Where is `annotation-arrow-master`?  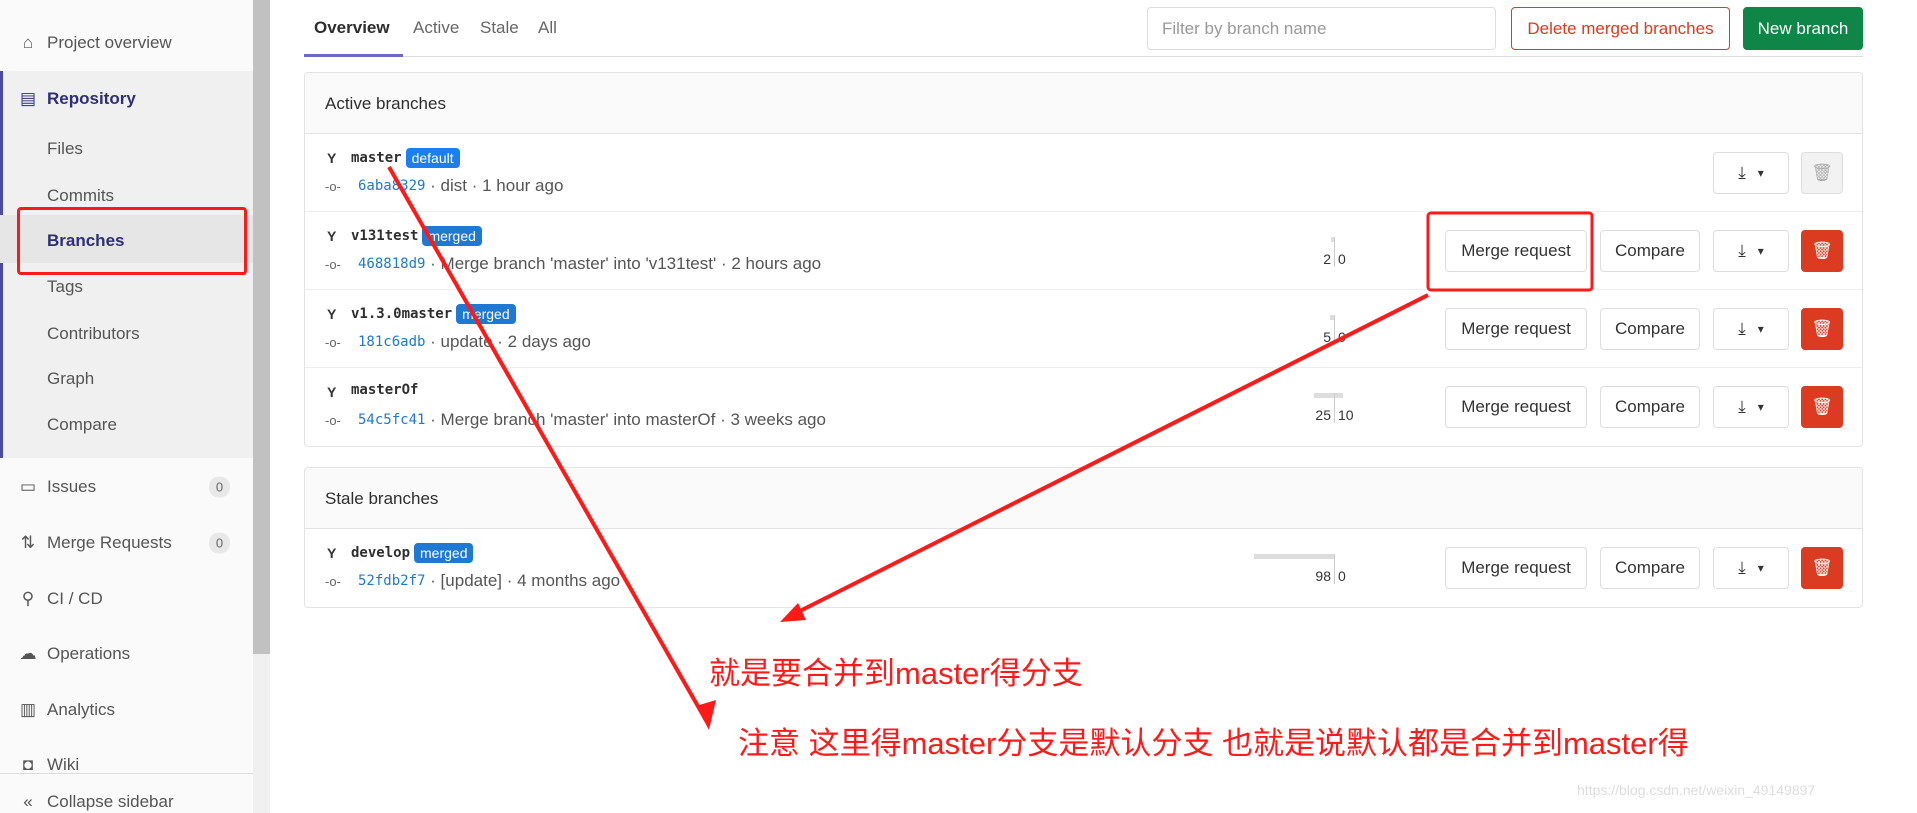 annotation-arrow-master is located at coordinates (548, 444).